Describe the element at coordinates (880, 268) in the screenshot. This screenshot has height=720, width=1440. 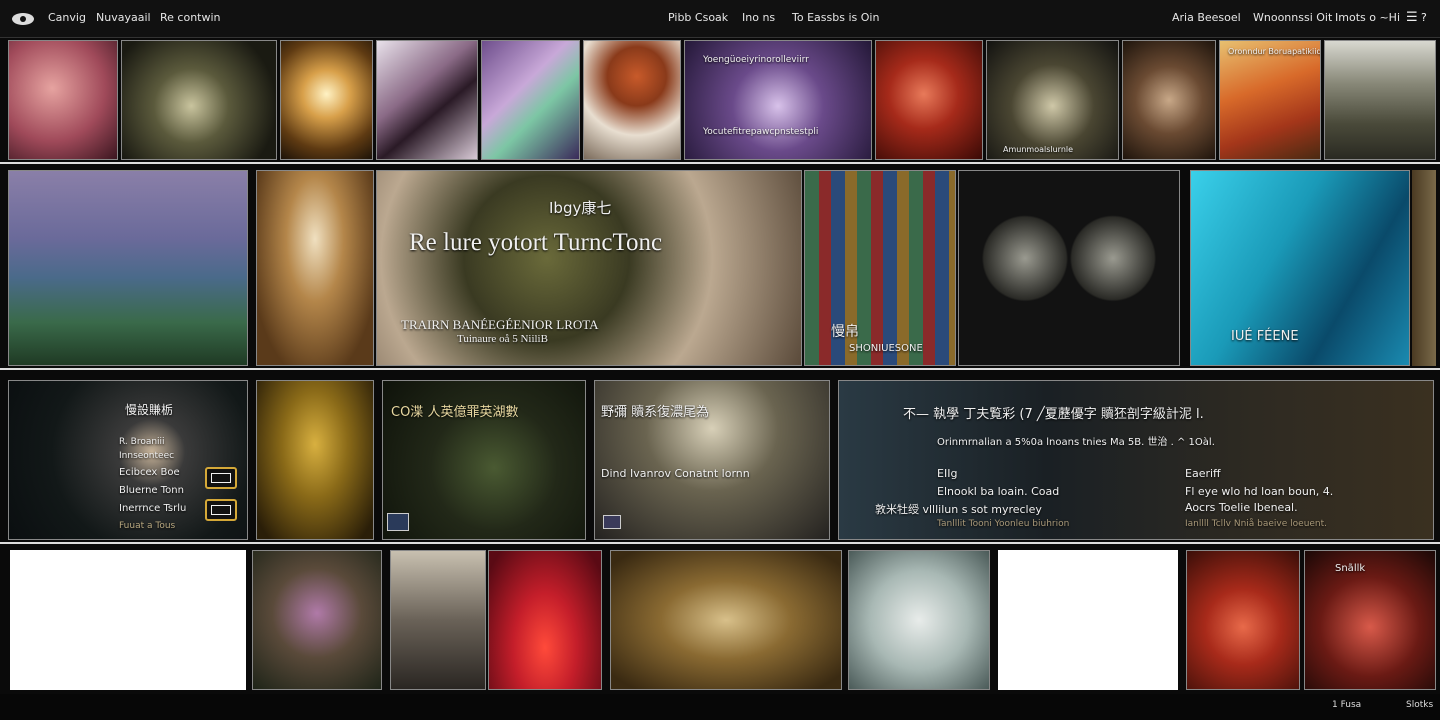
I see `thumbnail-bookshelf: 慢帛 SHONIUESONE` at that location.